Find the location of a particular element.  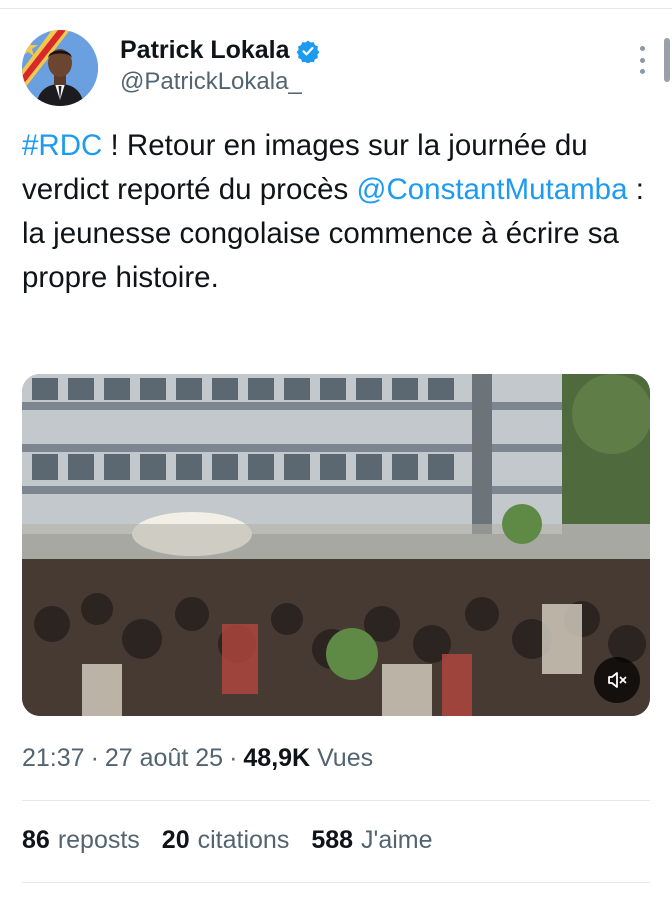

likes-stat: 588 J'aime is located at coordinates (371, 840).